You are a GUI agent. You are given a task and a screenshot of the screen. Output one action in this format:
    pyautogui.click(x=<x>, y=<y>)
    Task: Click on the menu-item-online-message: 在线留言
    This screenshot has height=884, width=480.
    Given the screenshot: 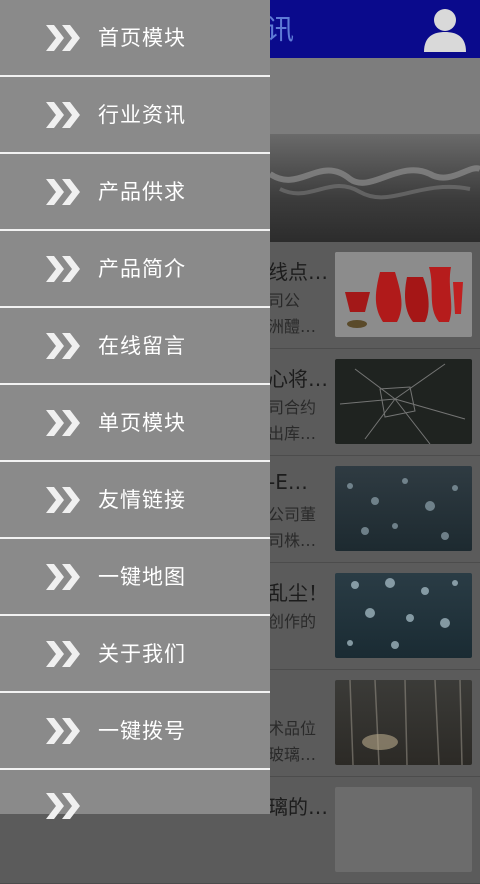 What is the action you would take?
    pyautogui.click(x=135, y=346)
    